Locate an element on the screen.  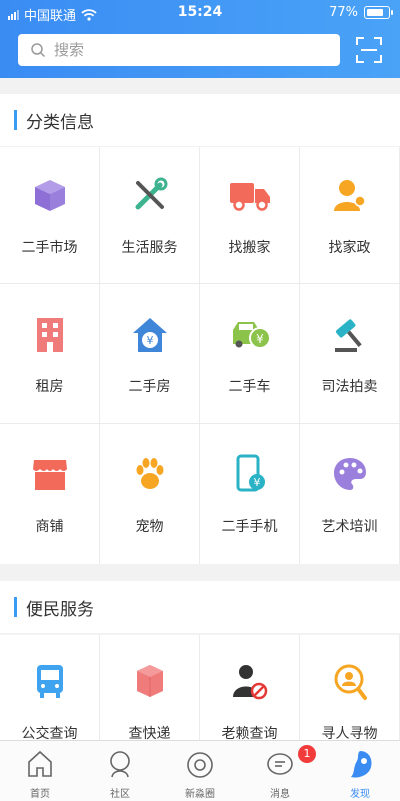
grid-item-pet: 宠物 is located at coordinates (149, 494).